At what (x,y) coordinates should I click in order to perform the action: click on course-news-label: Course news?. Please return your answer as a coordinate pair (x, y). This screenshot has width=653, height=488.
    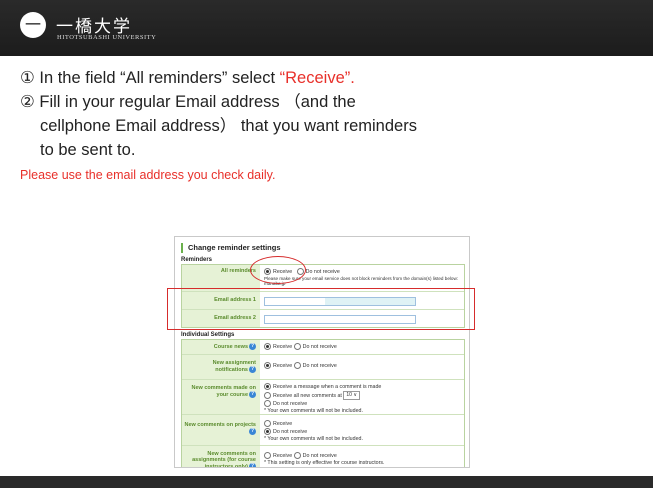
    Looking at the image, I should click on (221, 347).